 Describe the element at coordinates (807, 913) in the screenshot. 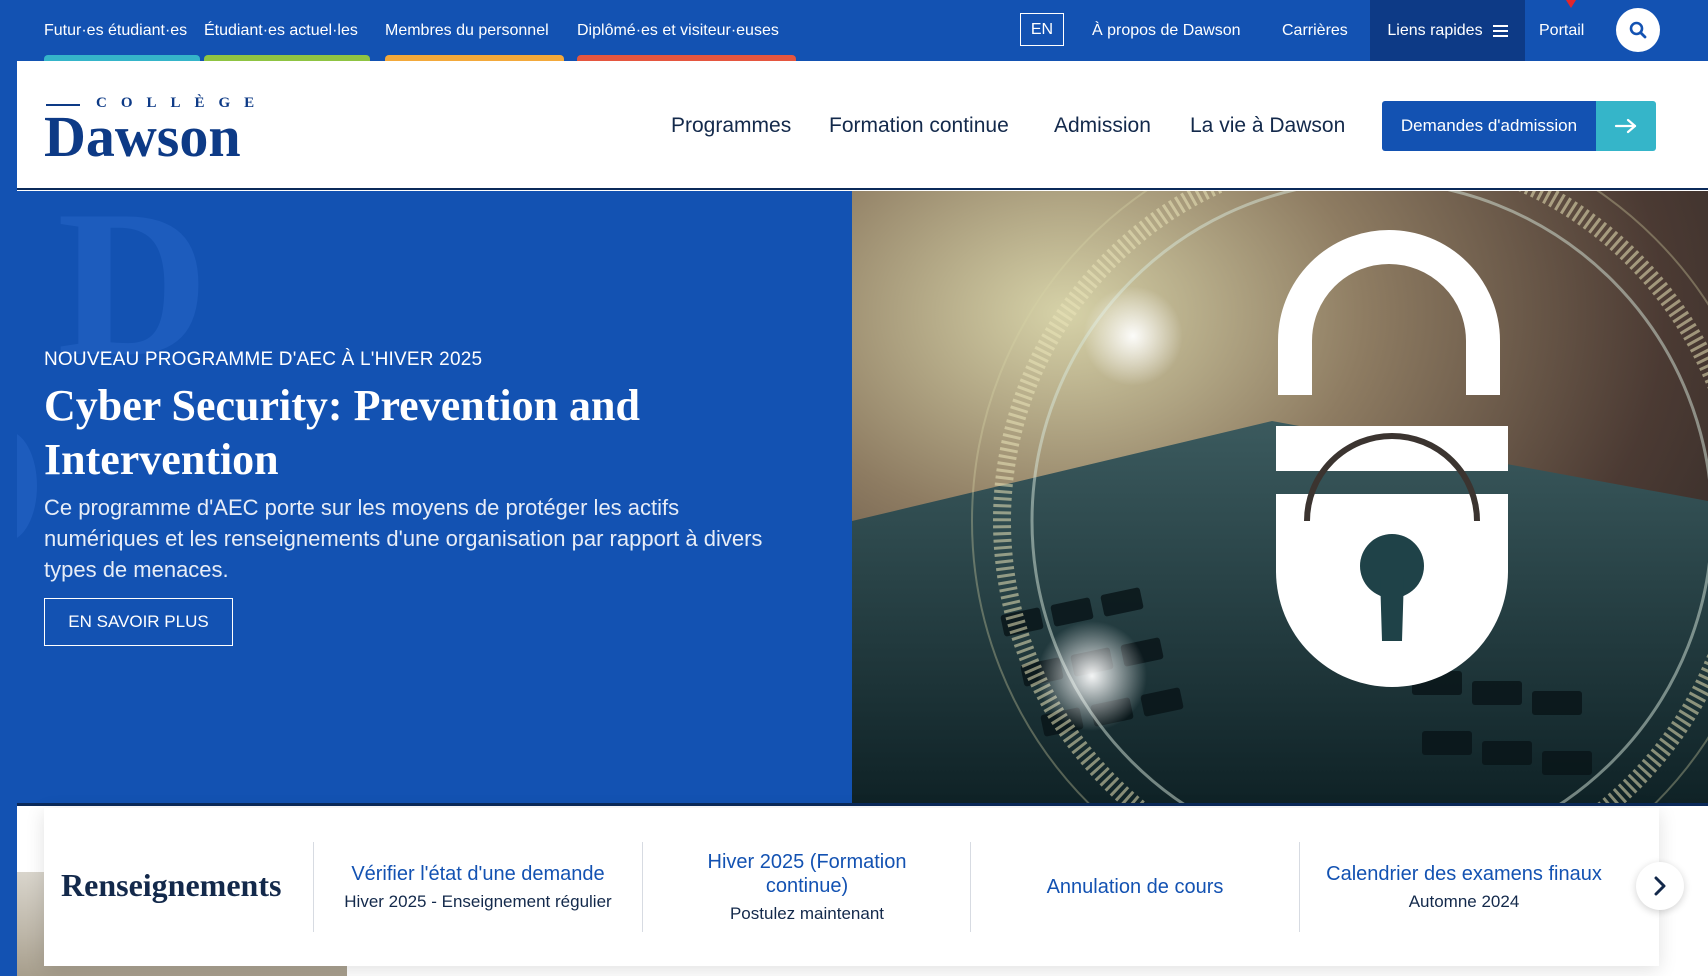

I see `info-sub: Postulez maintenant` at that location.